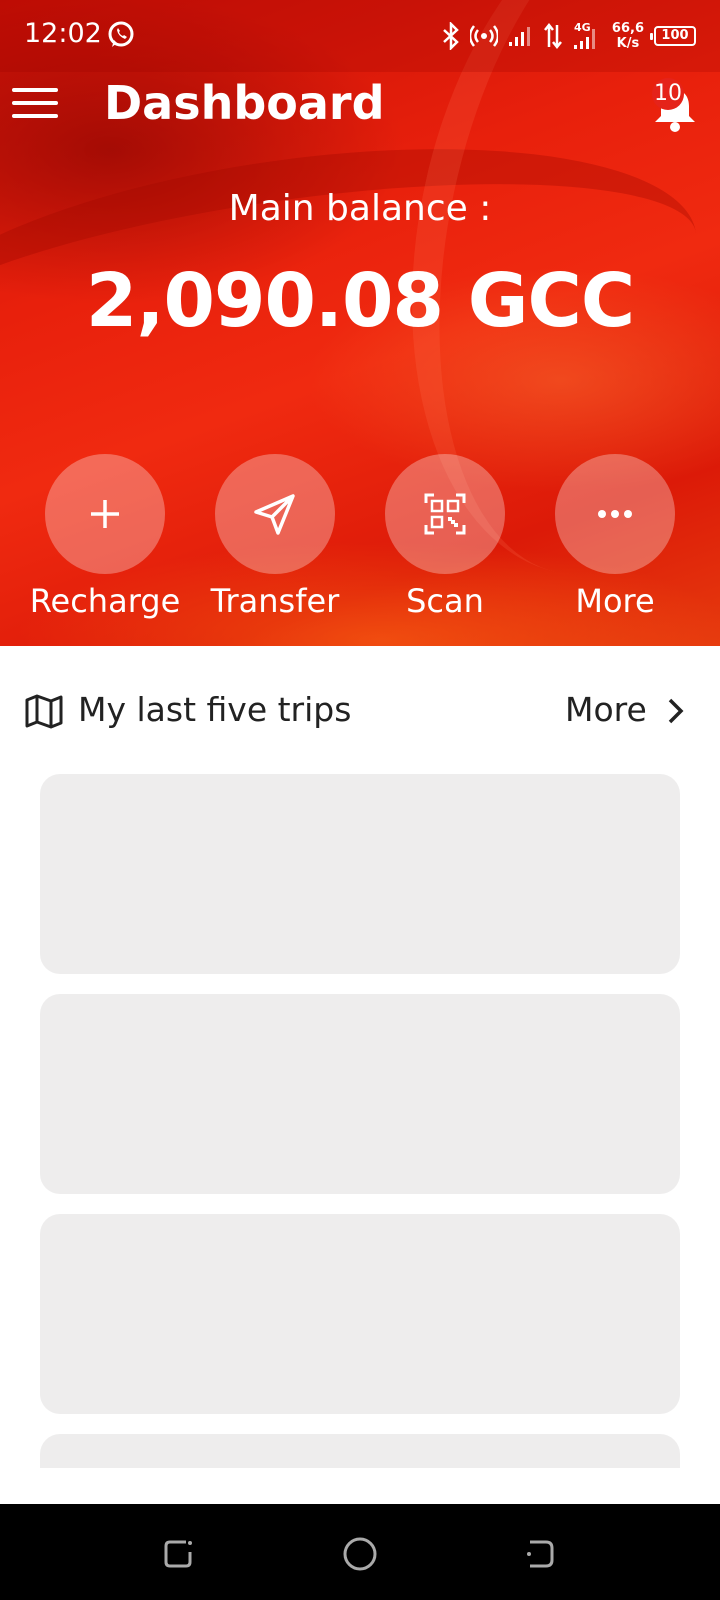 This screenshot has height=1600, width=720. What do you see at coordinates (540, 1554) in the screenshot?
I see `back-icon` at bounding box center [540, 1554].